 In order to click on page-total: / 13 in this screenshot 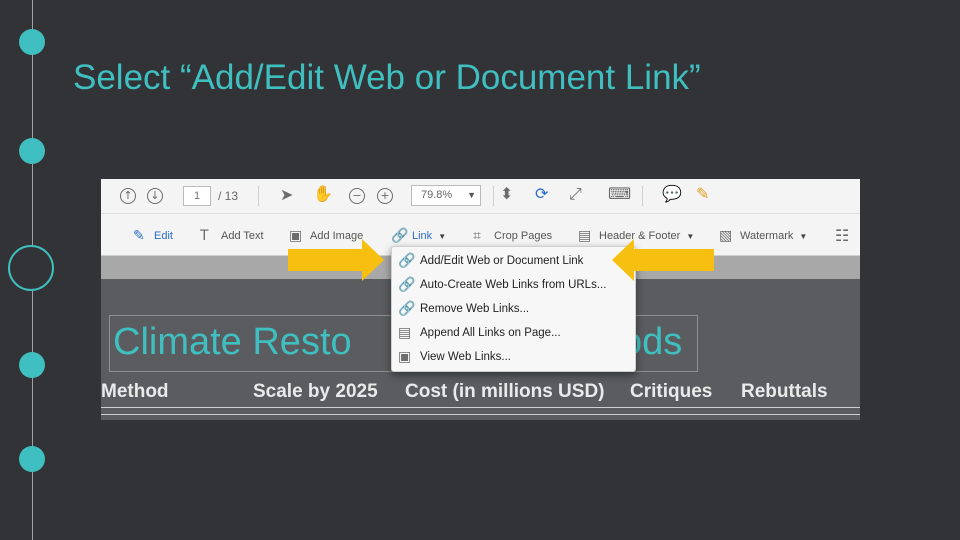, I will do `click(228, 196)`.